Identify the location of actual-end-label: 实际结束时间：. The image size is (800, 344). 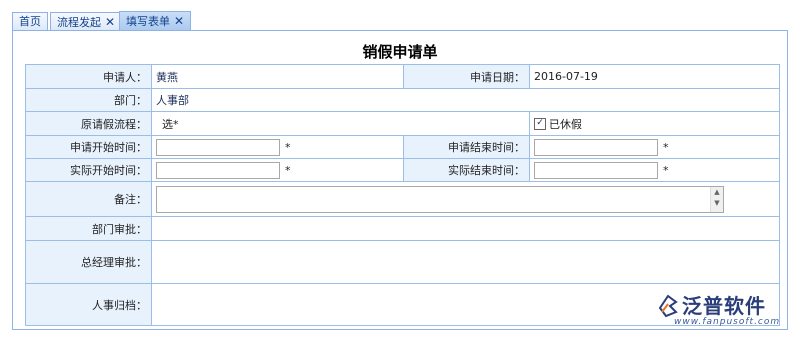
(466, 170).